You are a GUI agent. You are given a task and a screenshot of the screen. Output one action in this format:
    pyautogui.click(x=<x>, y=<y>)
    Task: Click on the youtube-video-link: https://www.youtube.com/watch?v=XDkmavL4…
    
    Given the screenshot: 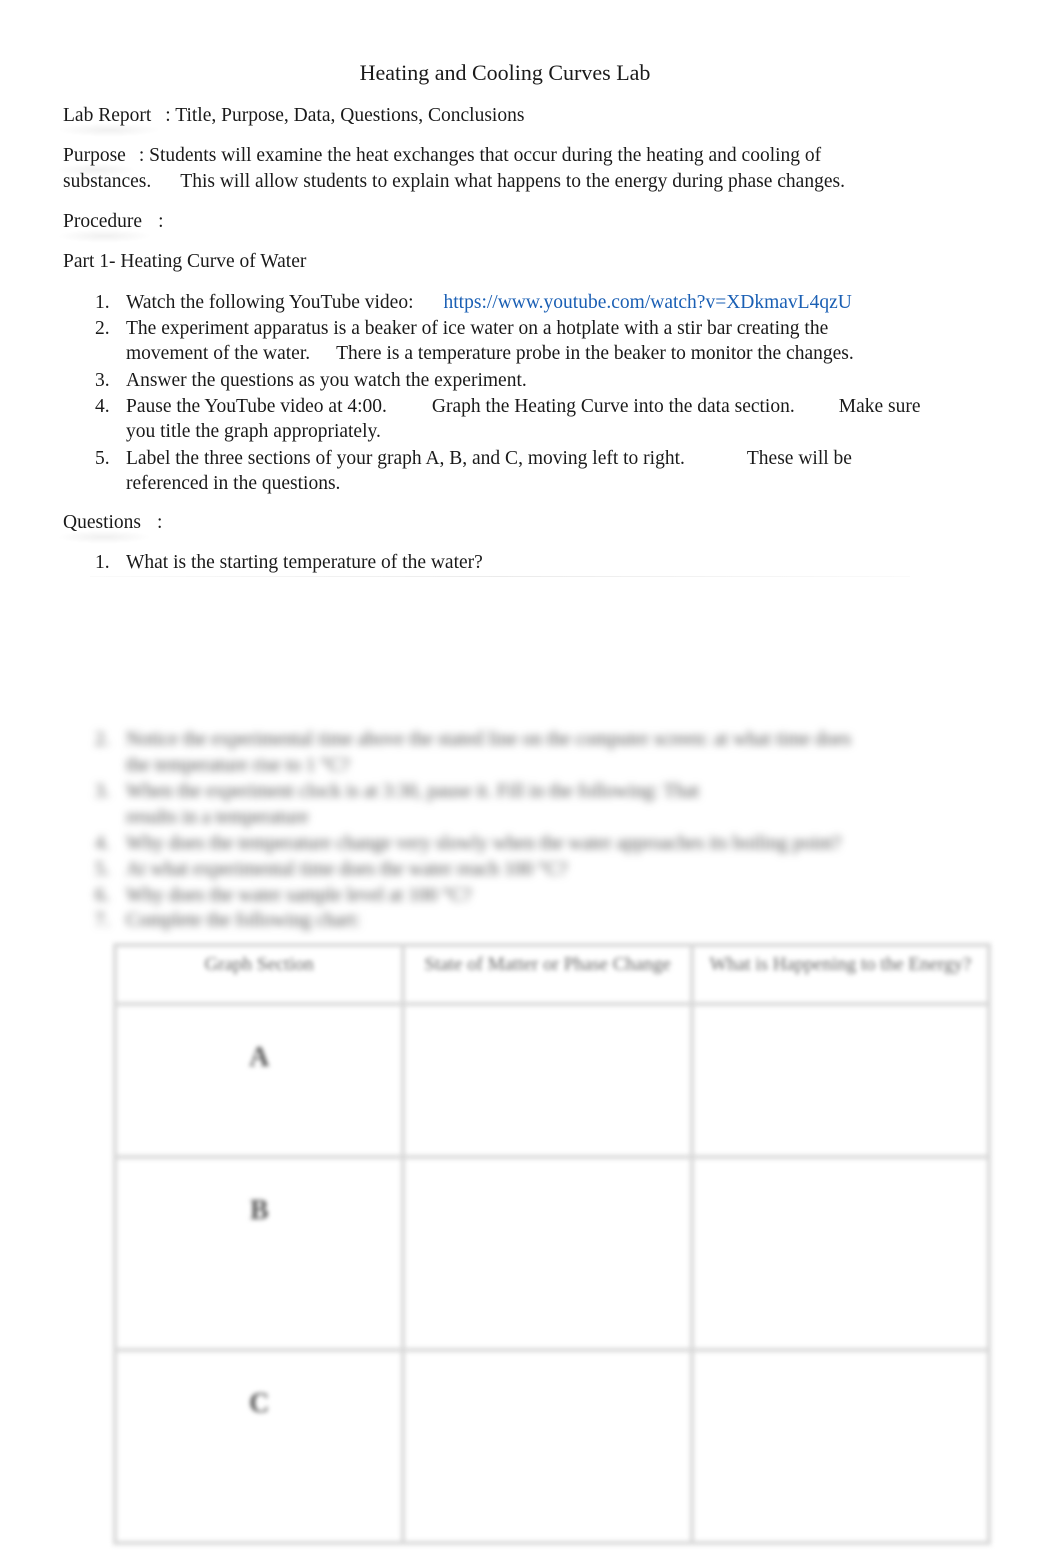 What is the action you would take?
    pyautogui.click(x=648, y=302)
    